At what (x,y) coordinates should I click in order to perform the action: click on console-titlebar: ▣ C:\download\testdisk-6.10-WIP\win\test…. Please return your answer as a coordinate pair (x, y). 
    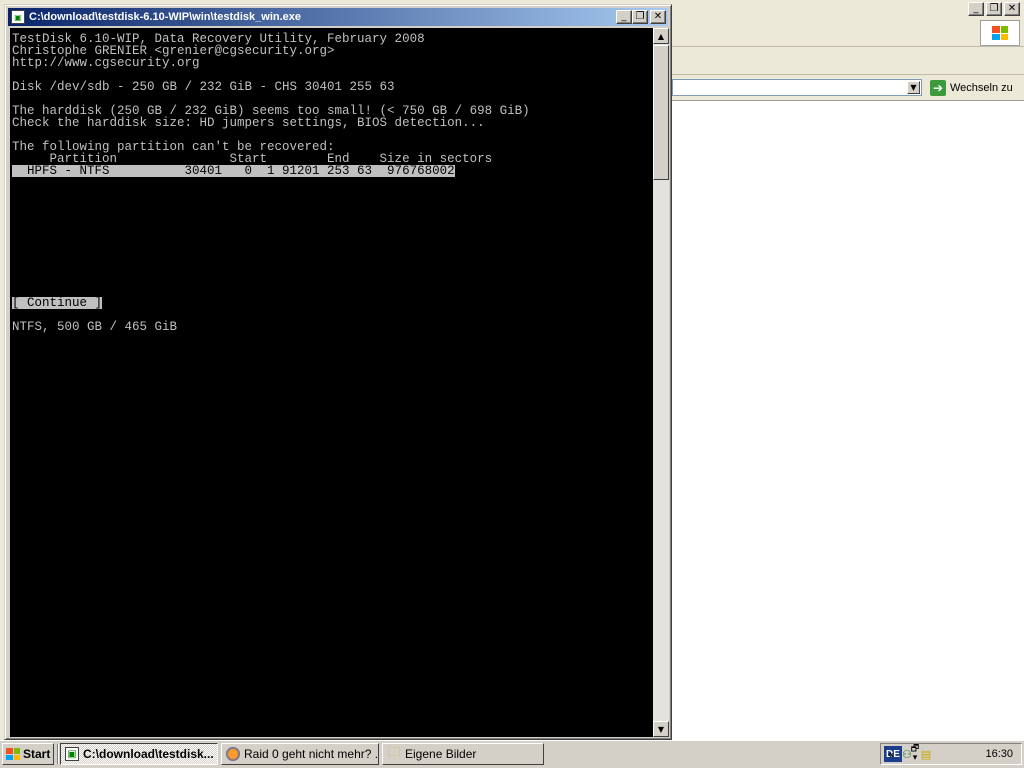
    Looking at the image, I should click on (338, 17).